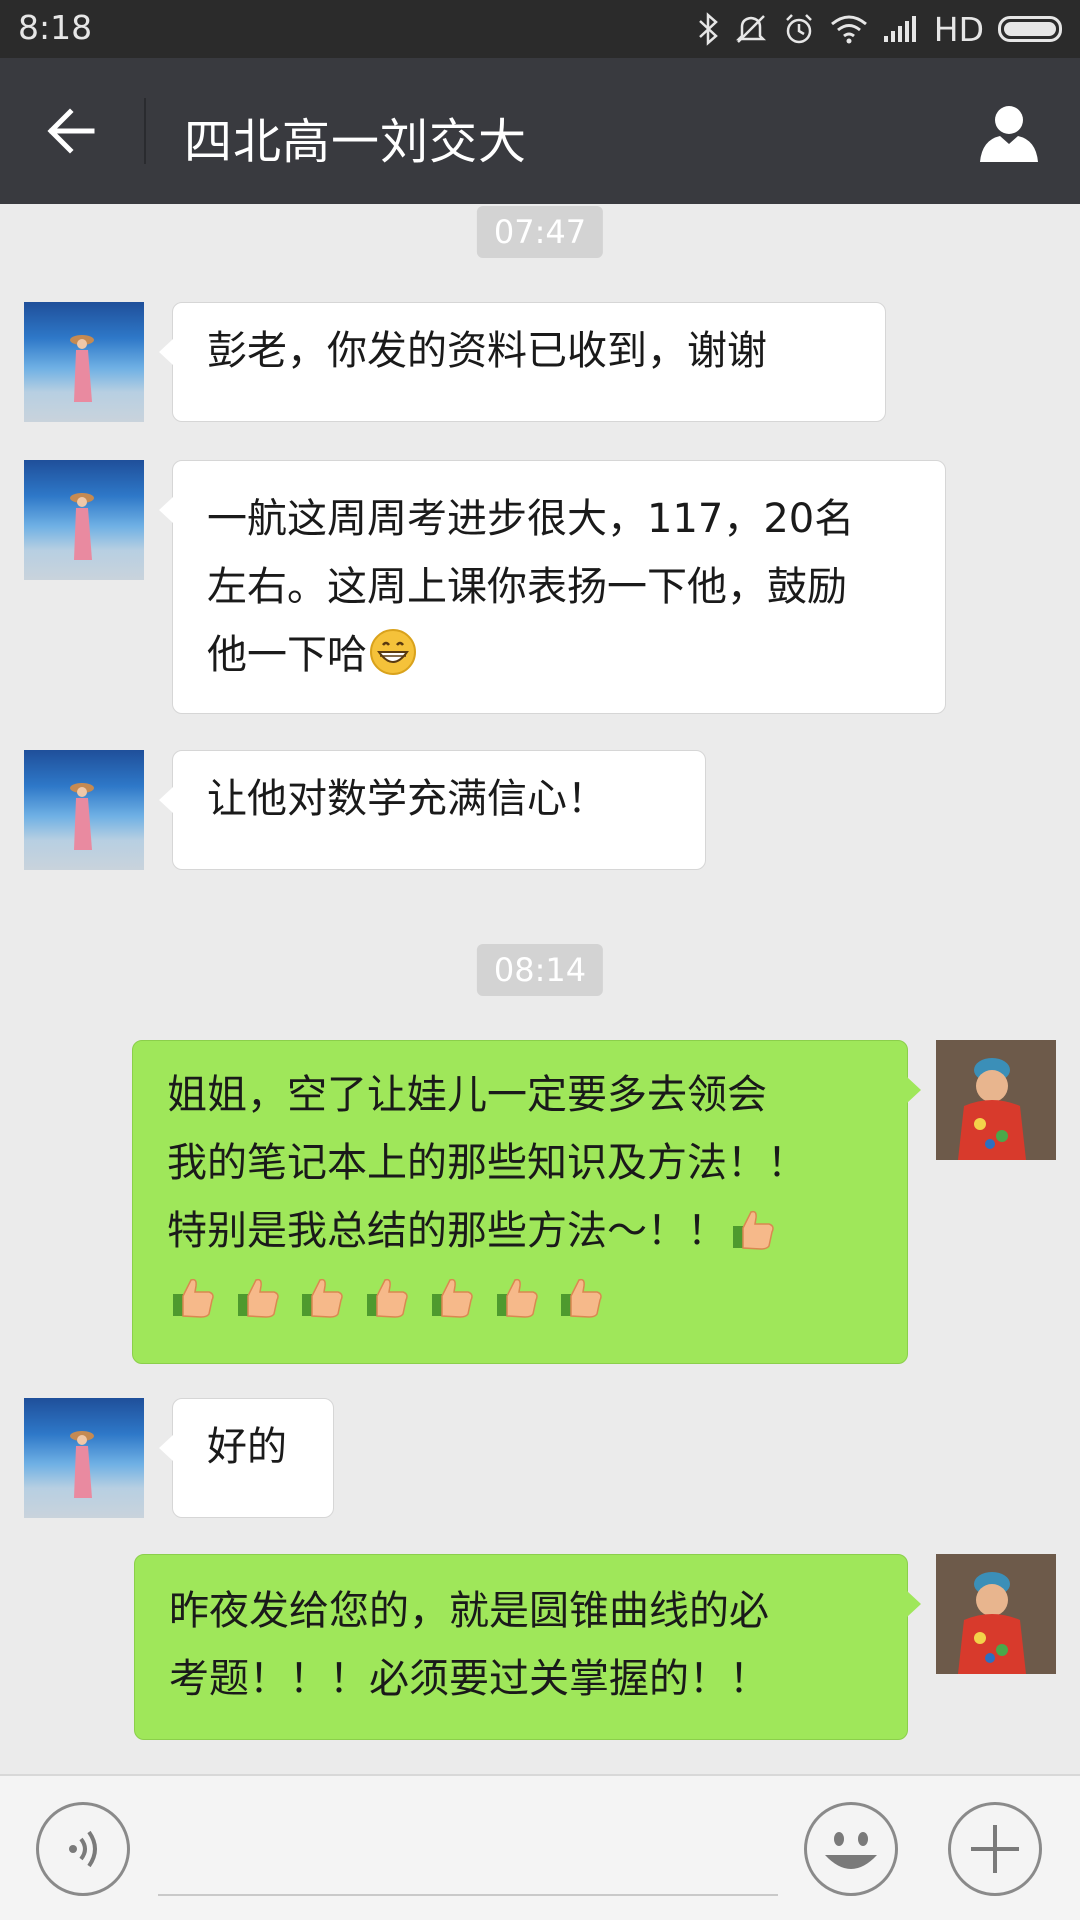 The image size is (1080, 1920). Describe the element at coordinates (531, 519) in the screenshot. I see `message-text: 一航这周周考进步很大，117，20名` at that location.